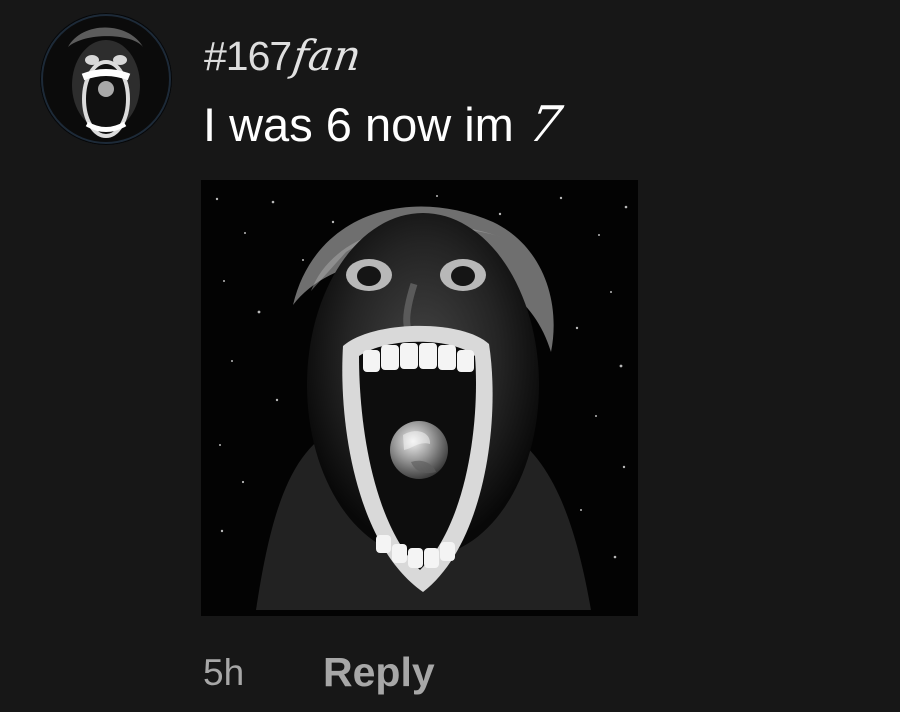 The width and height of the screenshot is (900, 712). I want to click on username: #167 fan, so click(284, 52).